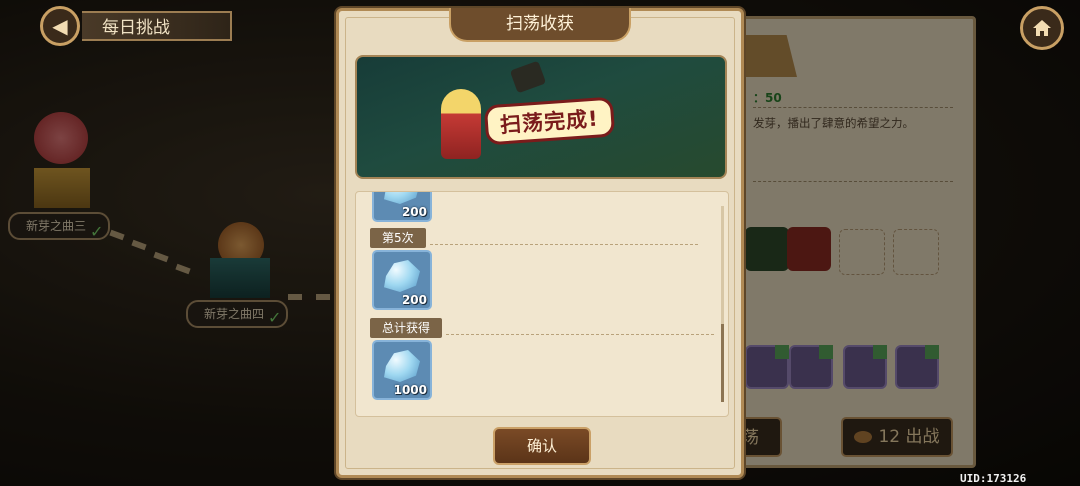 Image resolution: width=1080 pixels, height=486 pixels. Describe the element at coordinates (549, 121) in the screenshot. I see `sweep-complete-text: 扫荡完成!` at that location.